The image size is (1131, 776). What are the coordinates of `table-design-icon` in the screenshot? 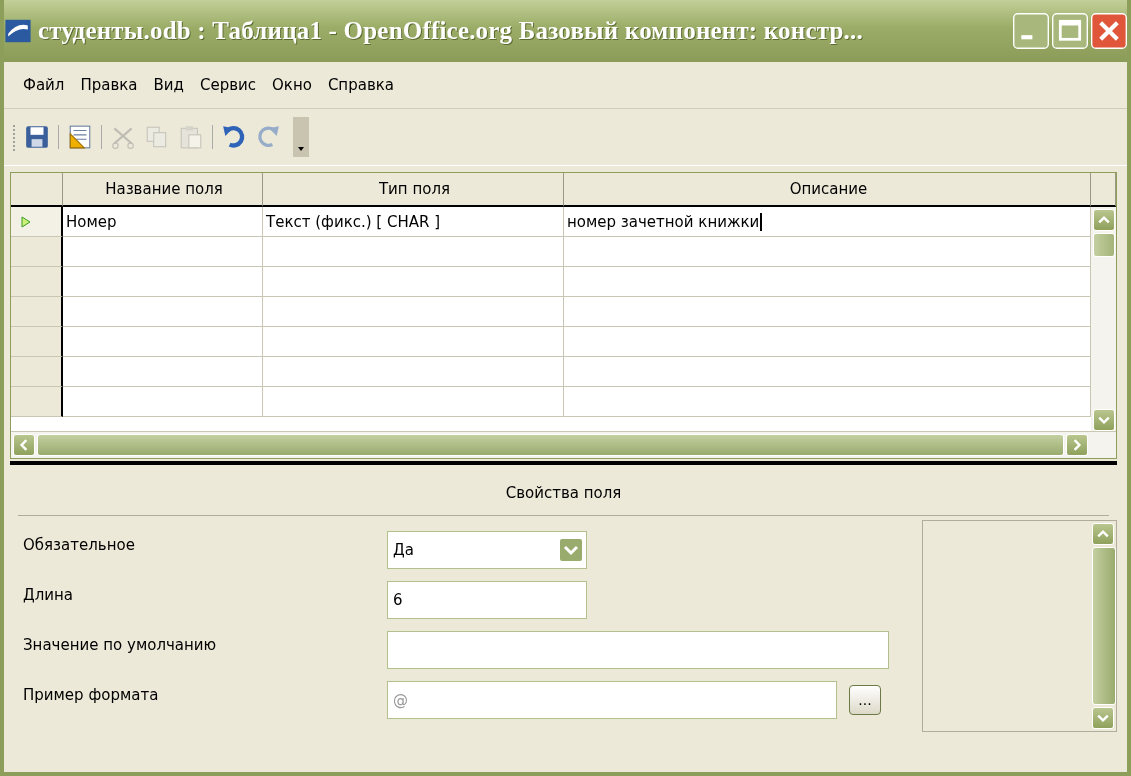 It's located at (80, 137).